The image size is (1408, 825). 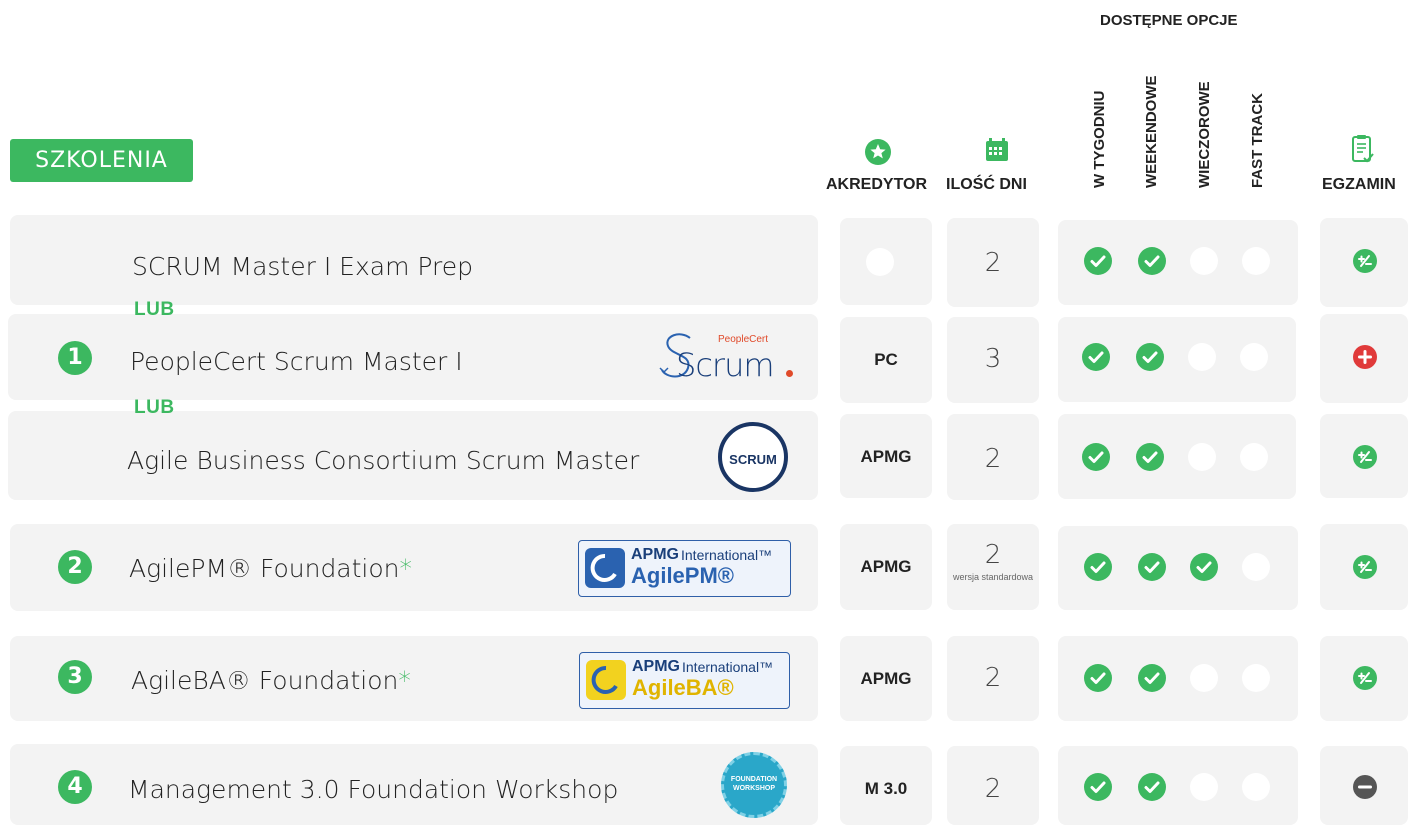 What do you see at coordinates (682, 575) in the screenshot?
I see `agilepm-logo-text: AgilePM®` at bounding box center [682, 575].